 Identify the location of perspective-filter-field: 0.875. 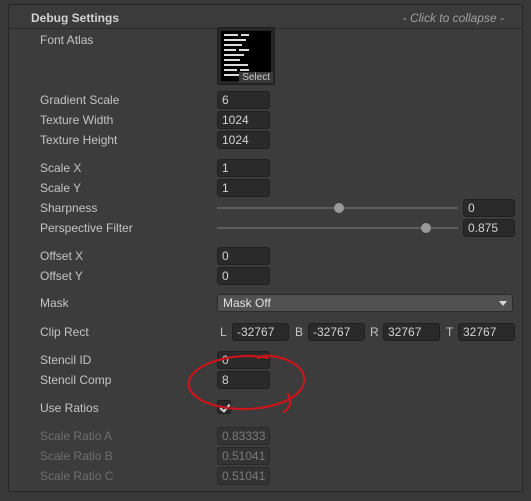
(489, 228).